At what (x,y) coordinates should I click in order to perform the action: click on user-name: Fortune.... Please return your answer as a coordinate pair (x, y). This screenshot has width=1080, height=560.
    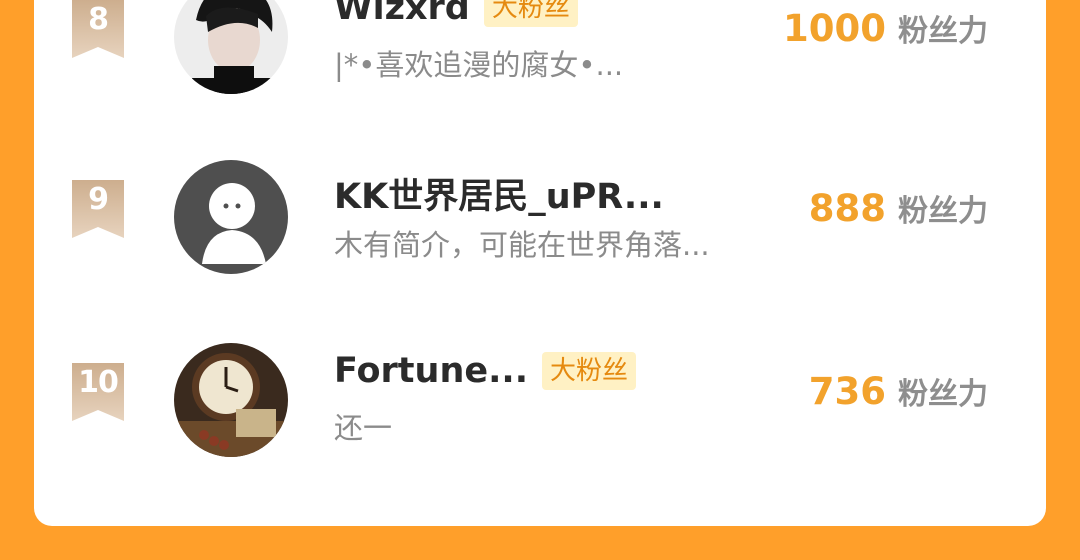
    Looking at the image, I should click on (431, 371).